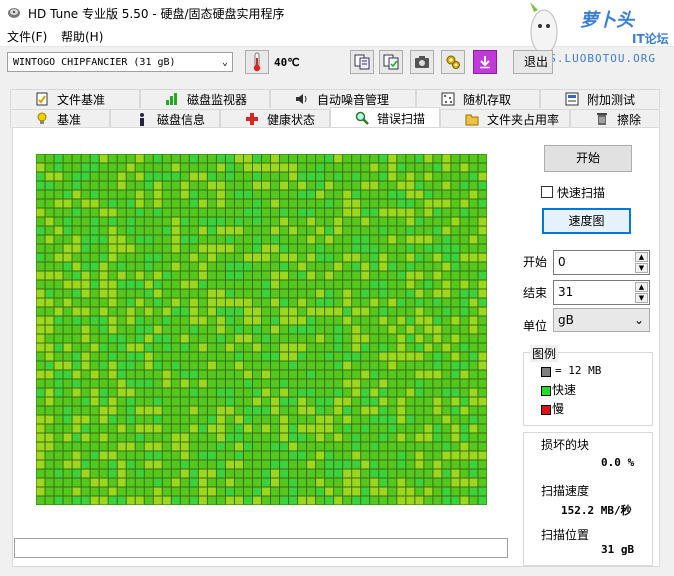  What do you see at coordinates (422, 62) in the screenshot?
I see `screenshot-button` at bounding box center [422, 62].